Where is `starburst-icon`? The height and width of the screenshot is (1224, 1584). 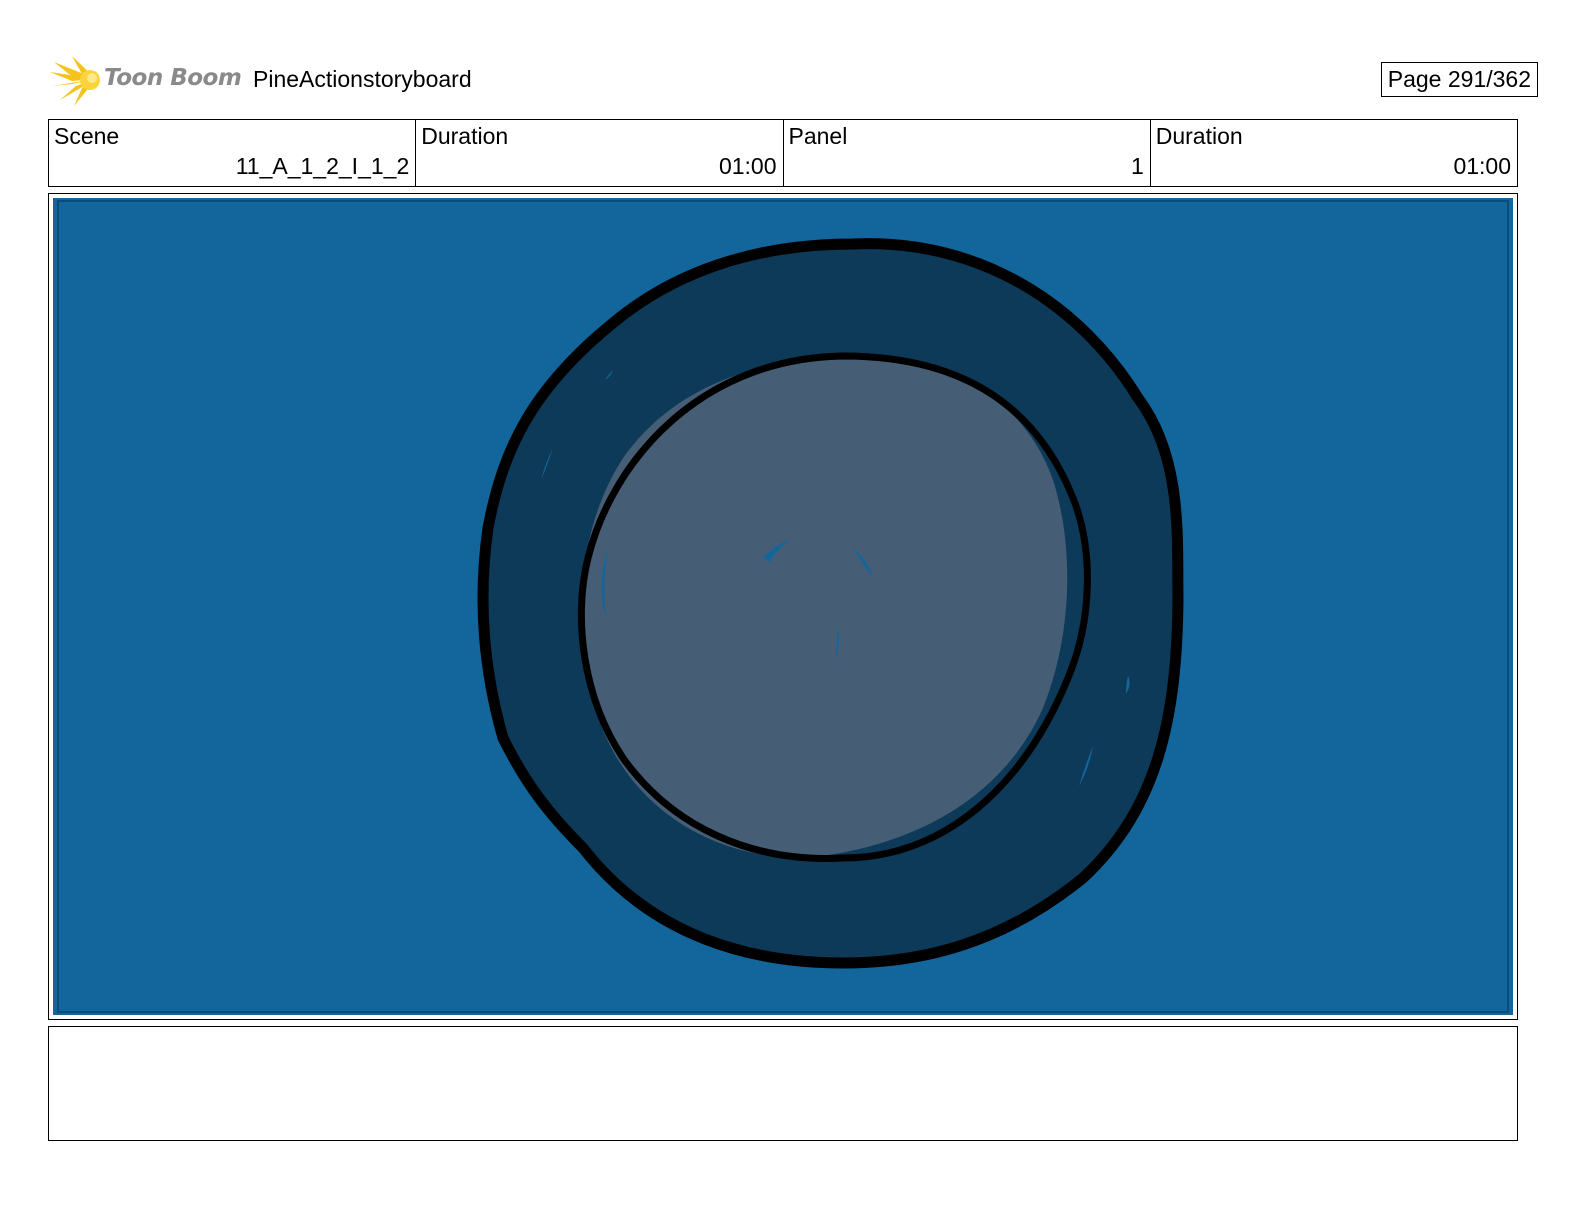
starburst-icon is located at coordinates (75, 81).